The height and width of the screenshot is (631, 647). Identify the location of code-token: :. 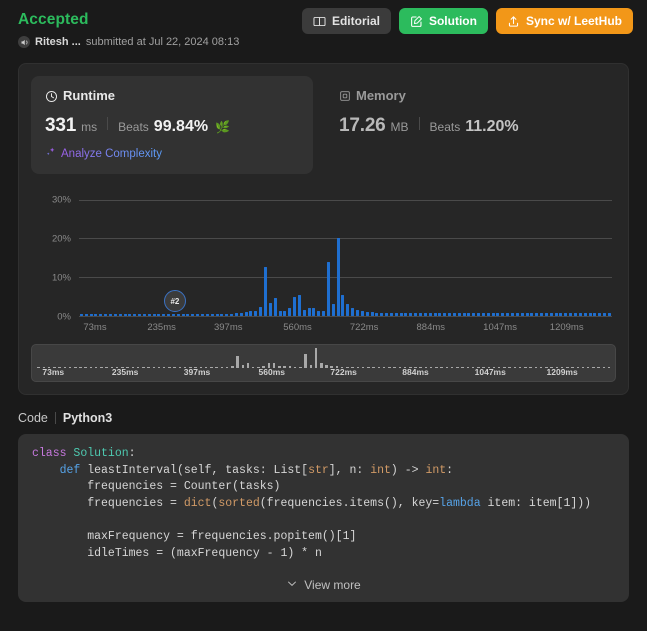
(450, 470).